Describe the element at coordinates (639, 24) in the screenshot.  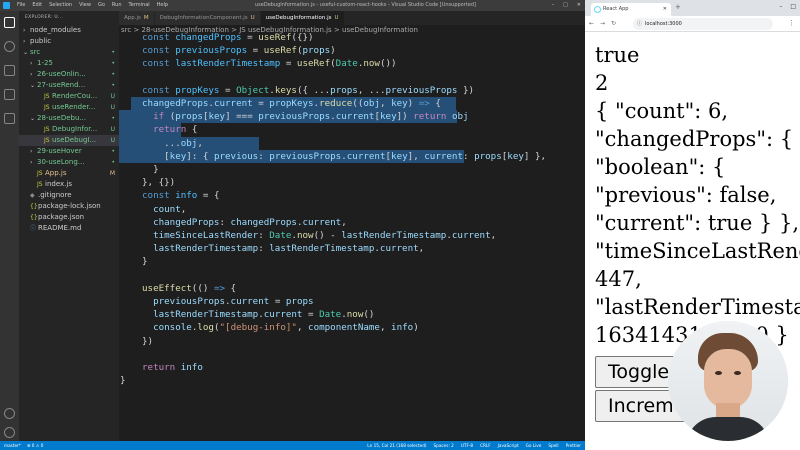
I see `info-icon: ⓘ` at that location.